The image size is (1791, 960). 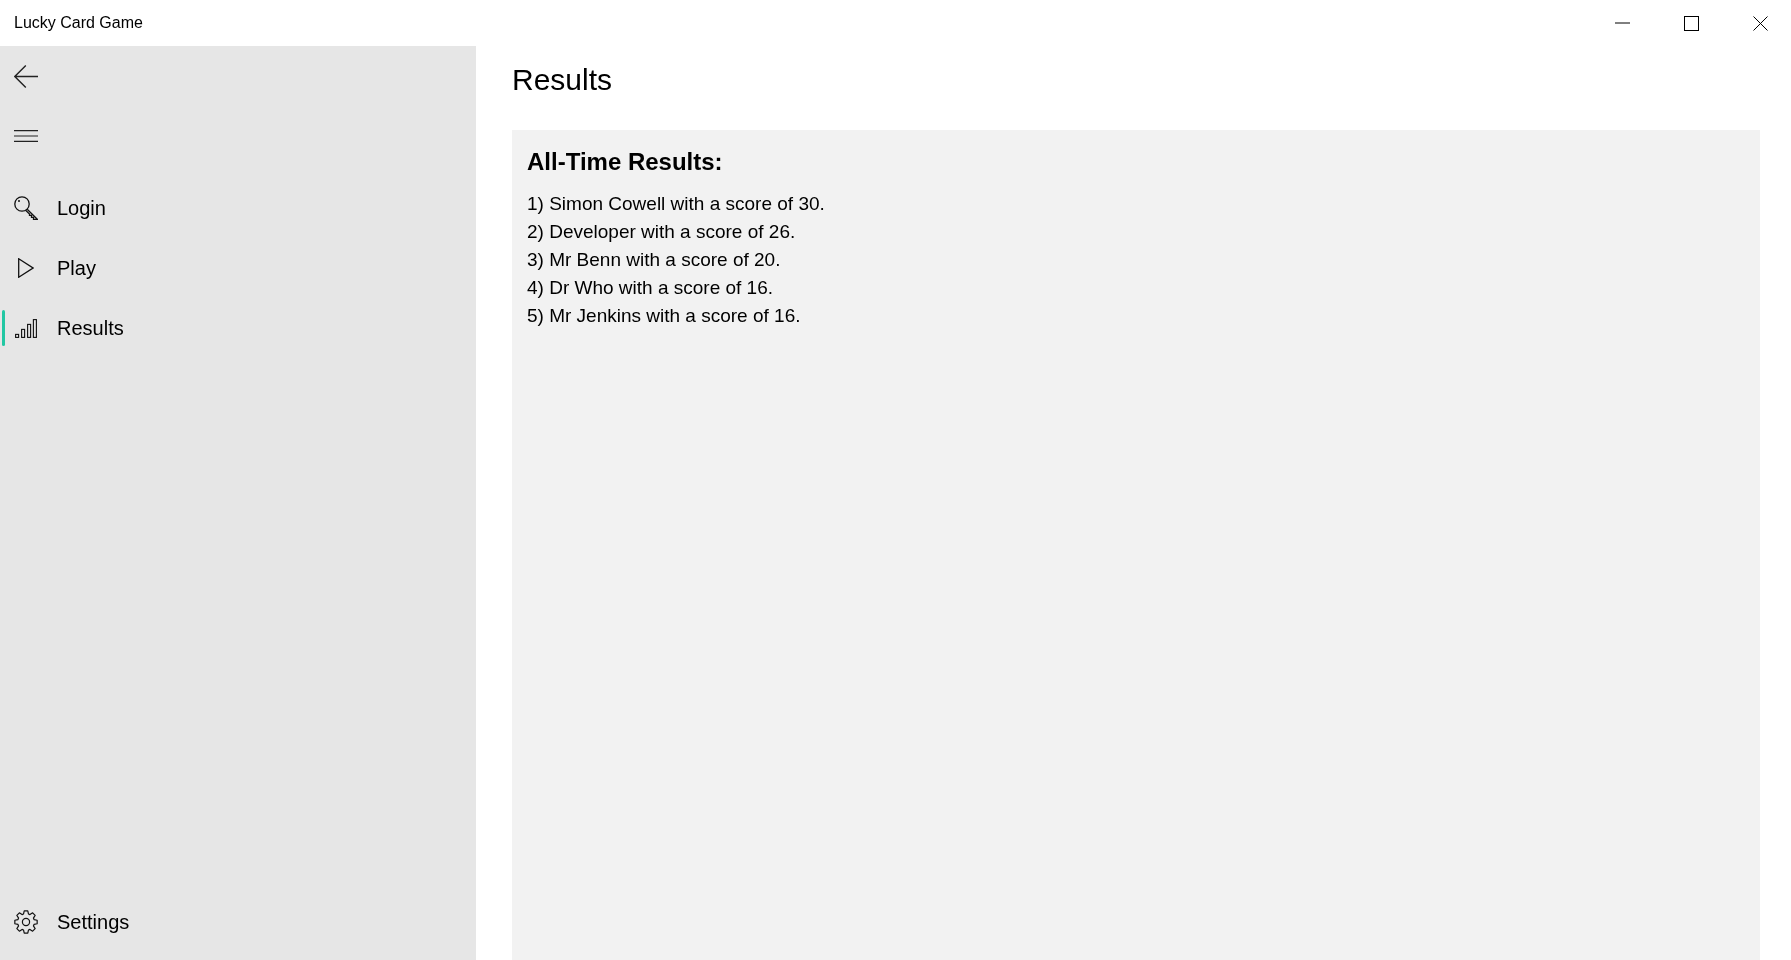 I want to click on nav-item: Play, so click(x=57, y=268).